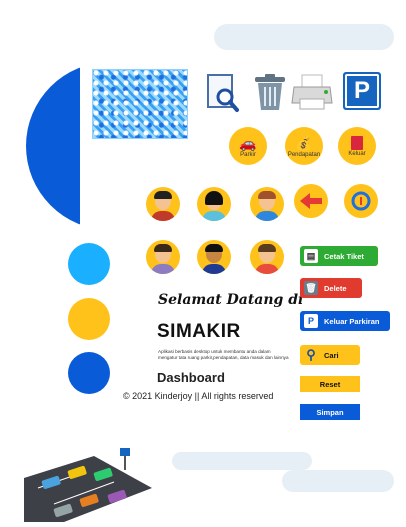 This screenshot has width=406, height=527. I want to click on blue-dot-decoration, so click(89, 264).